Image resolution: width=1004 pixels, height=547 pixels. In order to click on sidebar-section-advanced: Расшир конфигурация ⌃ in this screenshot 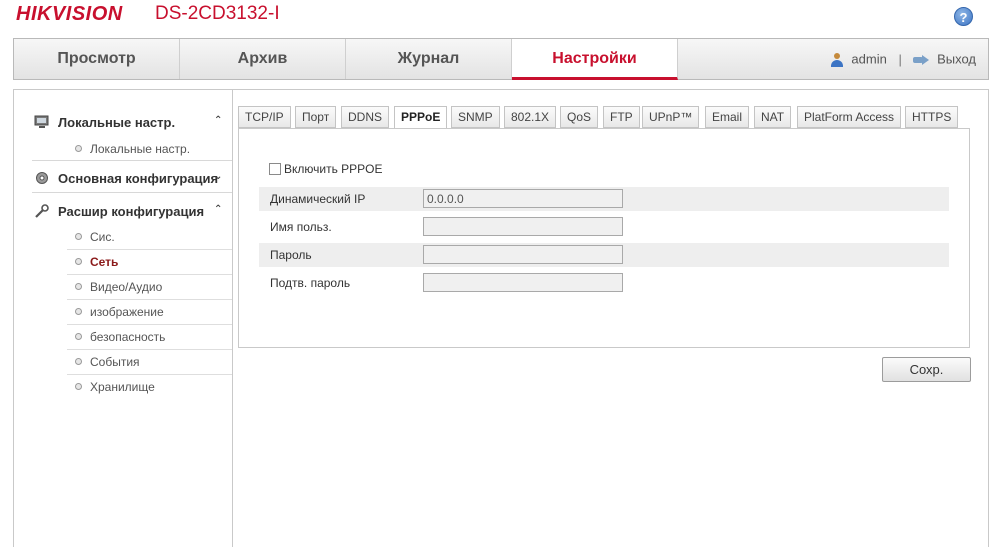, I will do `click(132, 211)`.